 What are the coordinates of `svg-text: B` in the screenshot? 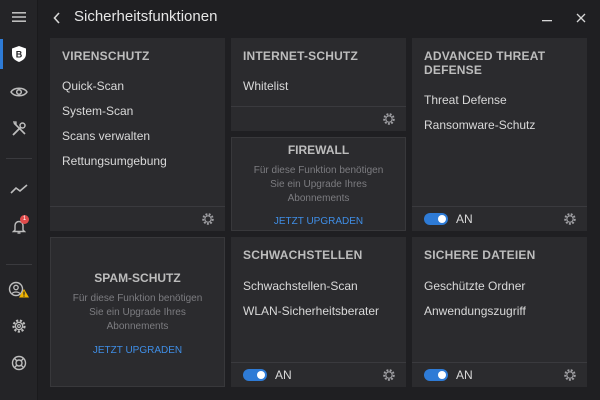 It's located at (19, 55).